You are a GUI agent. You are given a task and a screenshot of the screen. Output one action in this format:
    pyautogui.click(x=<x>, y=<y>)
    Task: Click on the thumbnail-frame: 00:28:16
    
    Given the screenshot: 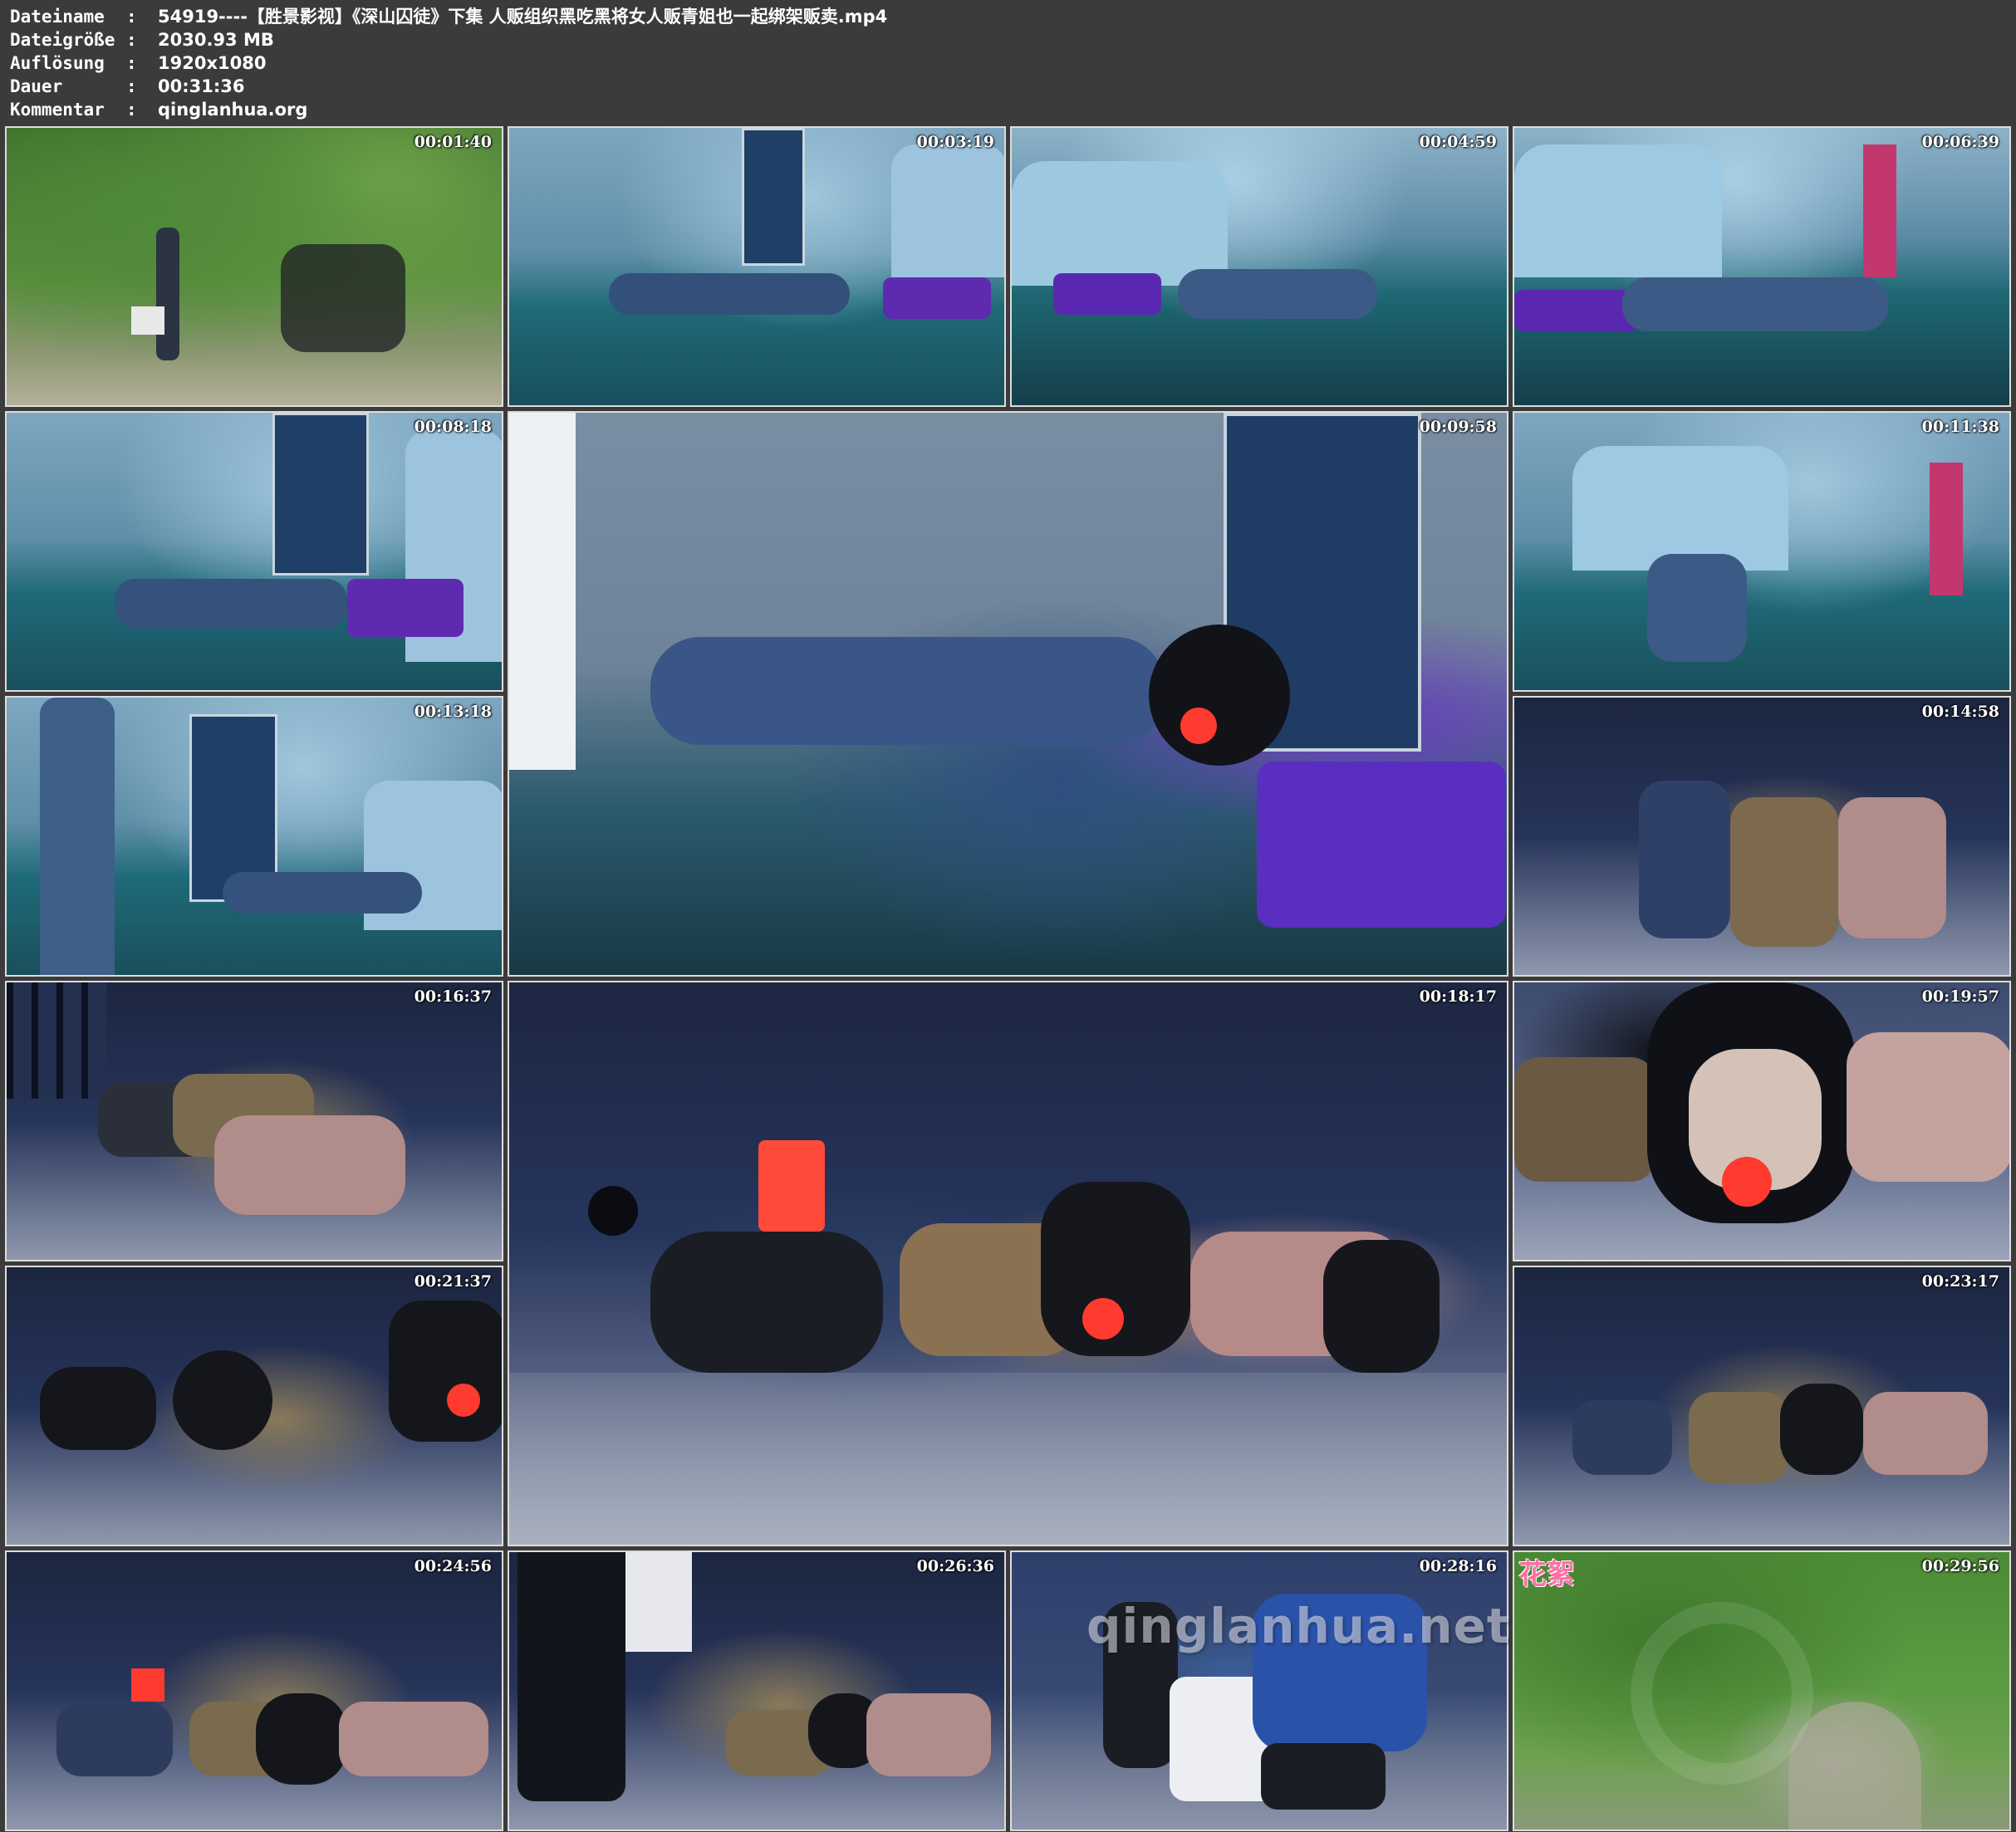 What is the action you would take?
    pyautogui.click(x=1259, y=1690)
    